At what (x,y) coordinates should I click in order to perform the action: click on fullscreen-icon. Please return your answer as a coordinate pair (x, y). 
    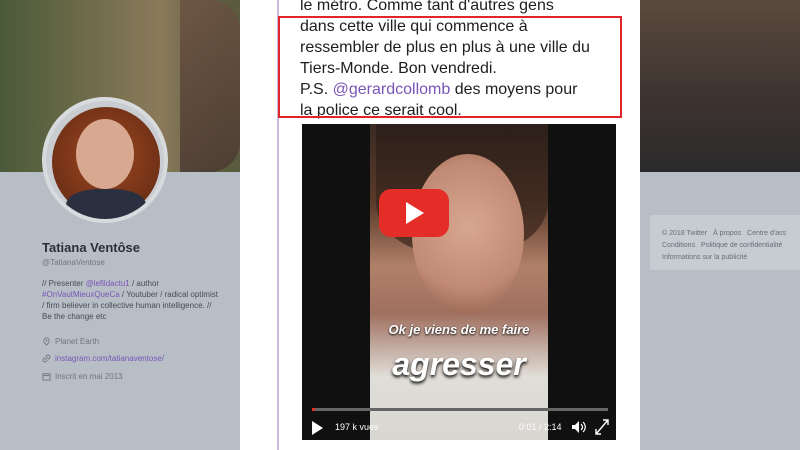
    Looking at the image, I should click on (602, 427).